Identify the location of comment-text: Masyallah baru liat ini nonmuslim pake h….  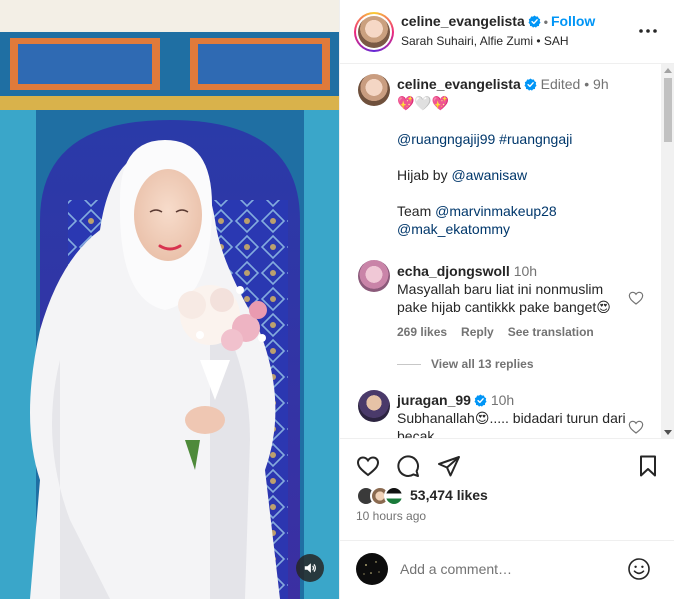
(504, 298).